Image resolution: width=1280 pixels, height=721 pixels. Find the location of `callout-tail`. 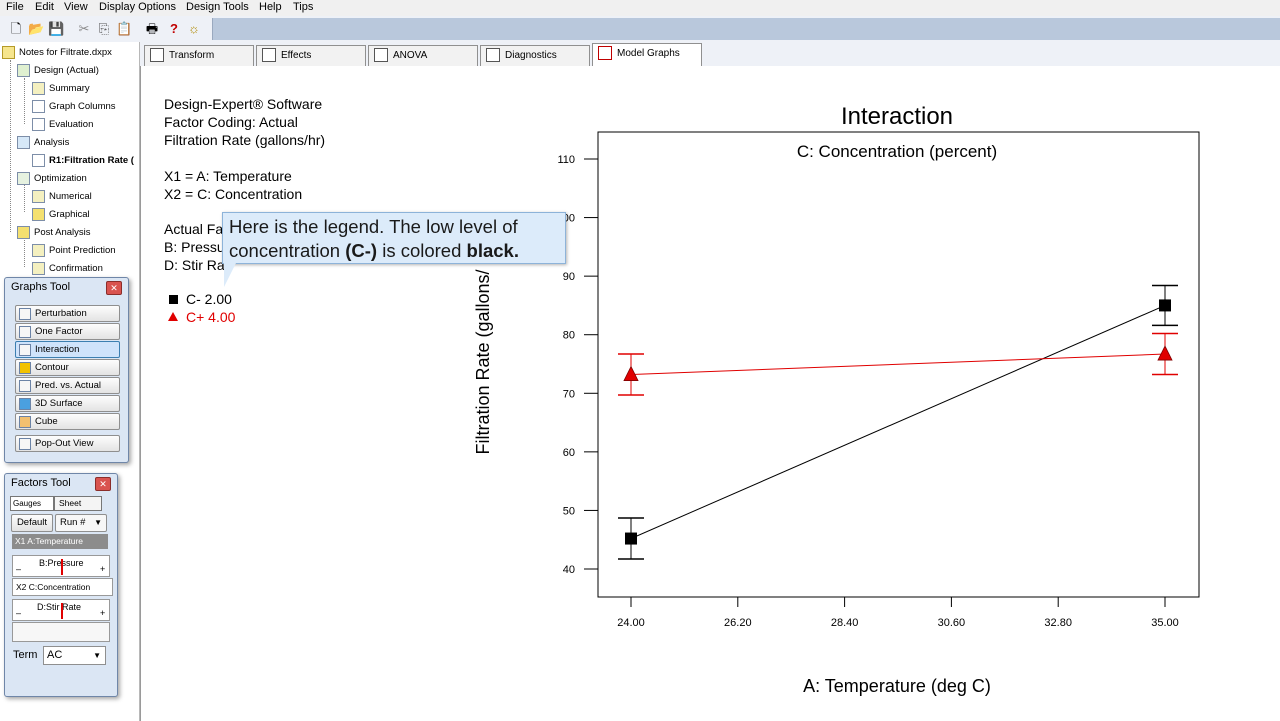

callout-tail is located at coordinates (230, 275).